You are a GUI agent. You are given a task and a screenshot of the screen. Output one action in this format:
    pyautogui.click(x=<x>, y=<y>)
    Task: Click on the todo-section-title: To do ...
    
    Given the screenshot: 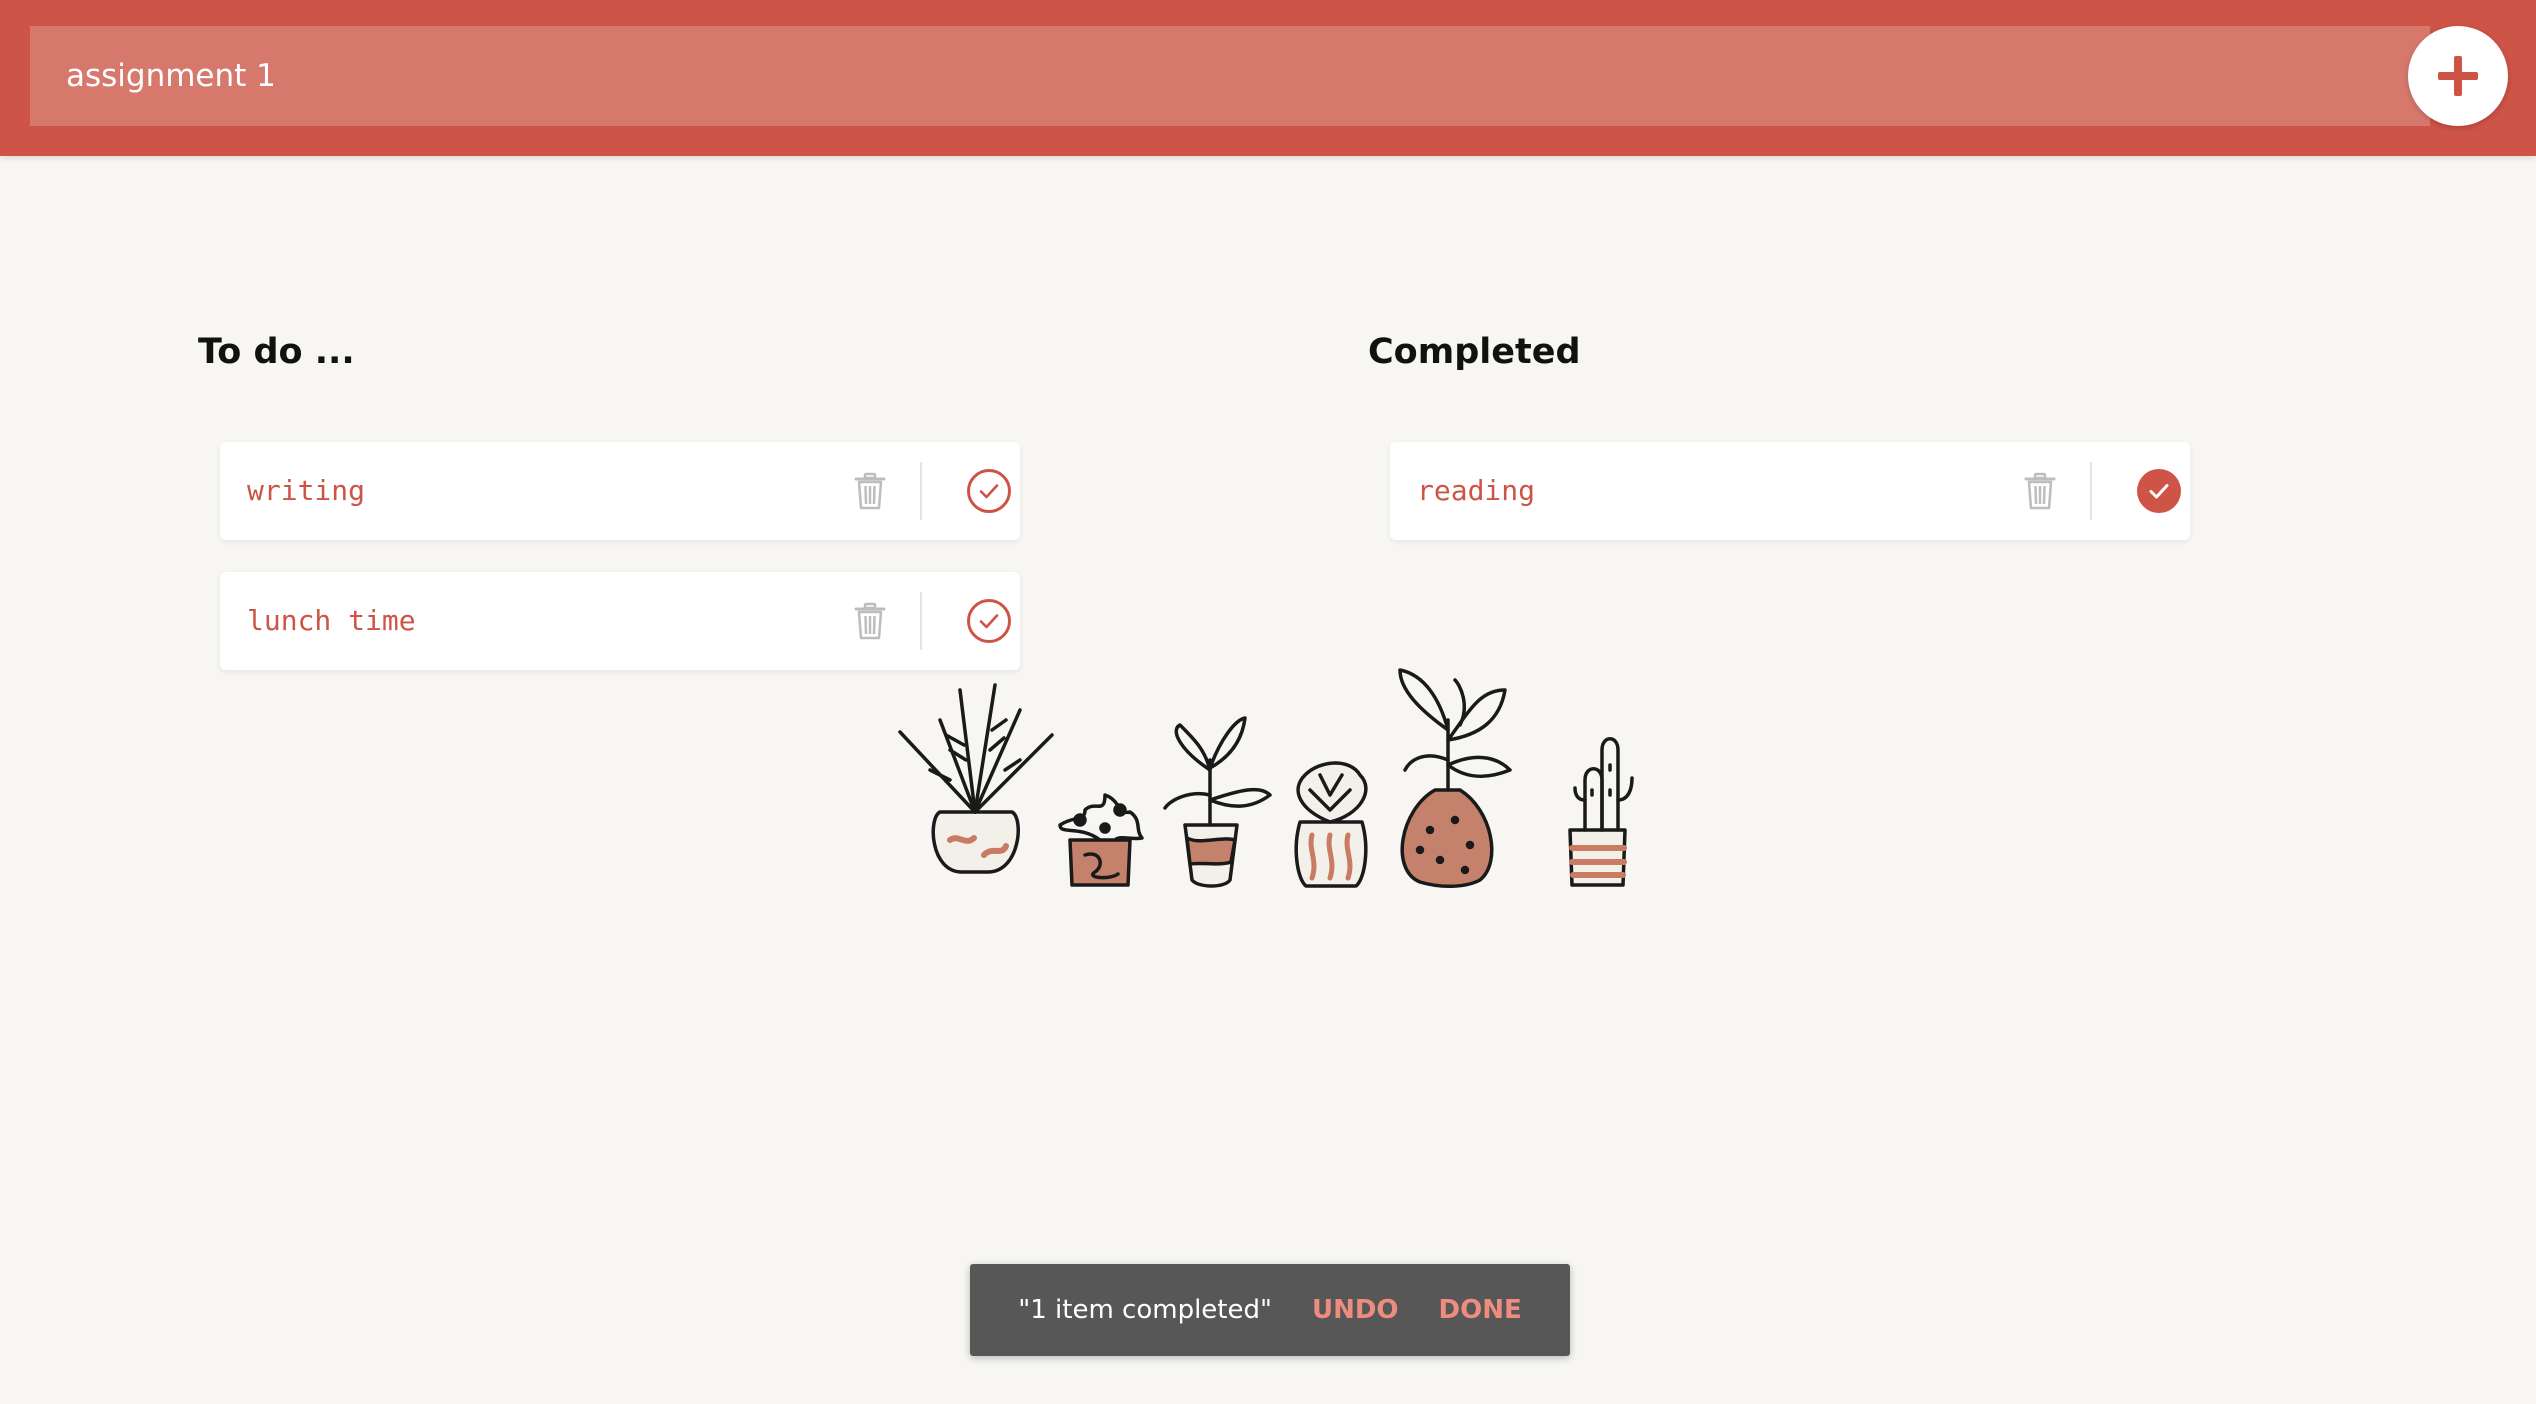 What is the action you would take?
    pyautogui.click(x=276, y=352)
    